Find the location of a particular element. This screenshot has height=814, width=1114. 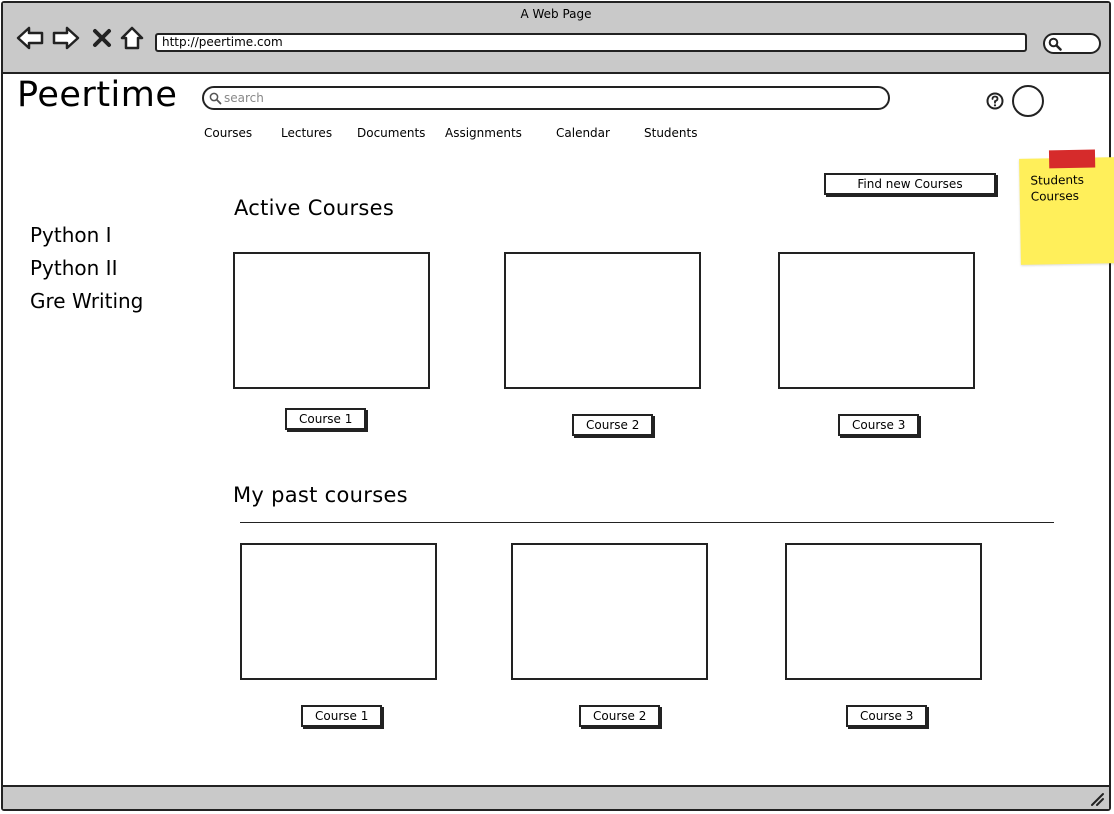

active-courses-heading: Active Courses is located at coordinates (314, 208).